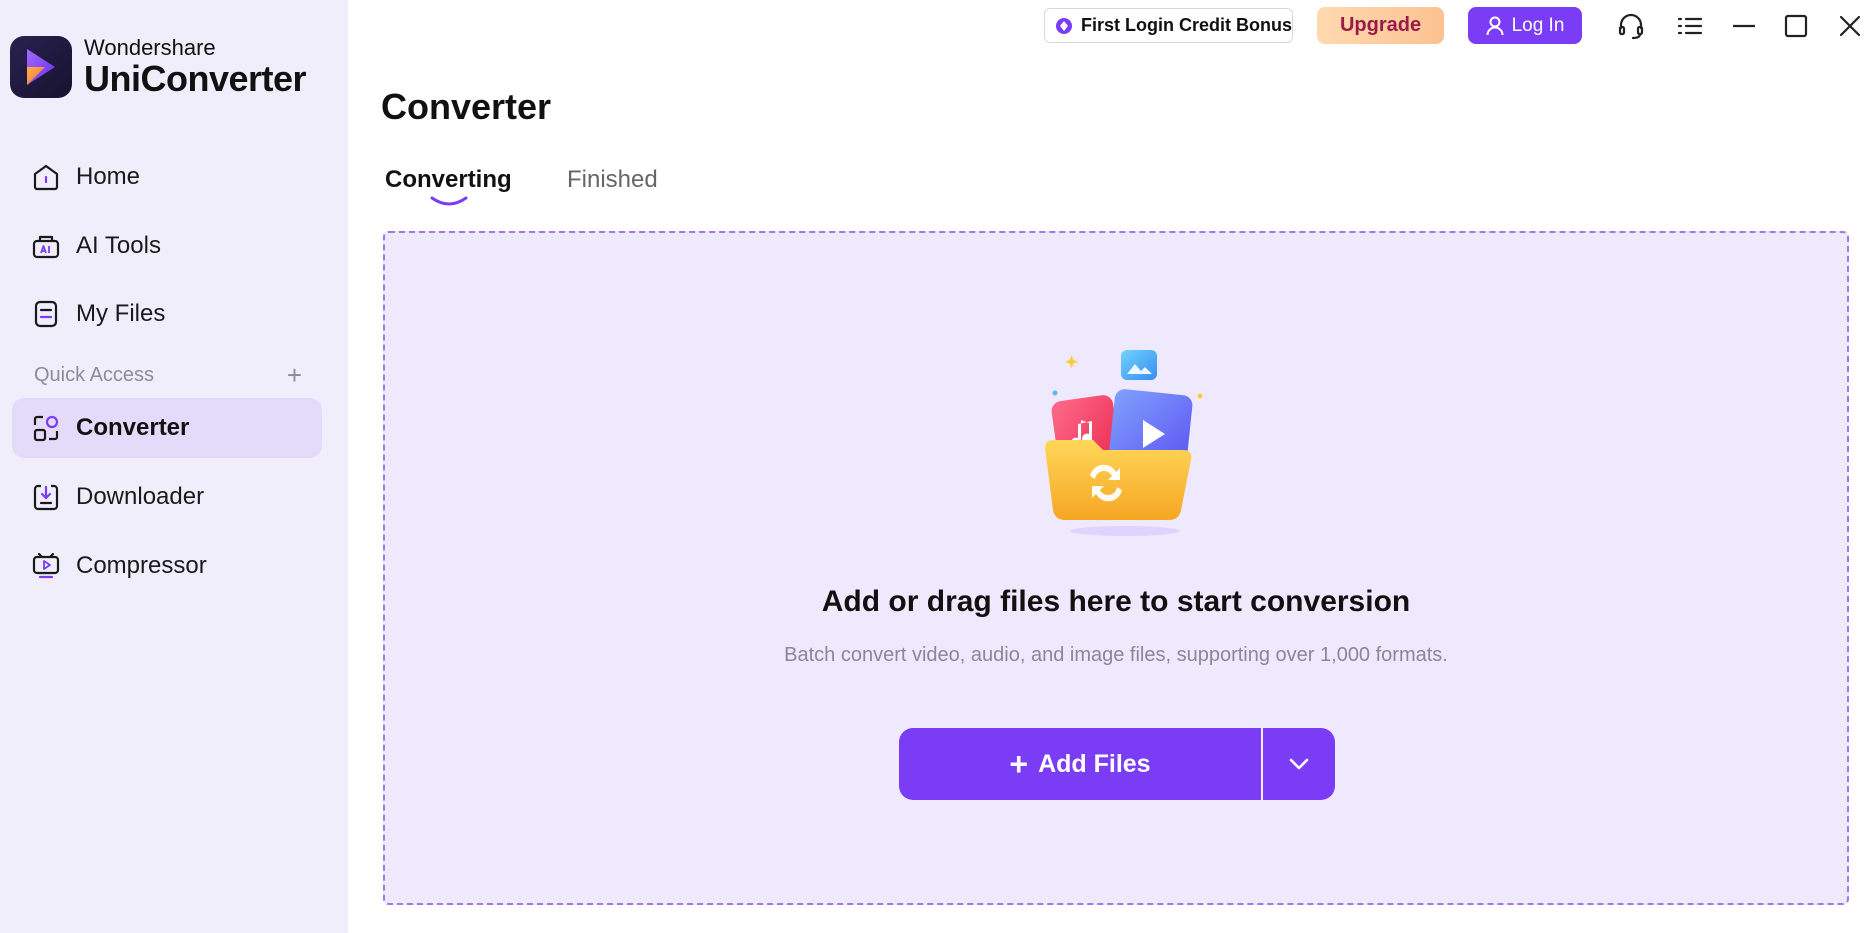 The height and width of the screenshot is (933, 1873). I want to click on add-files-label: Add Files, so click(1094, 763).